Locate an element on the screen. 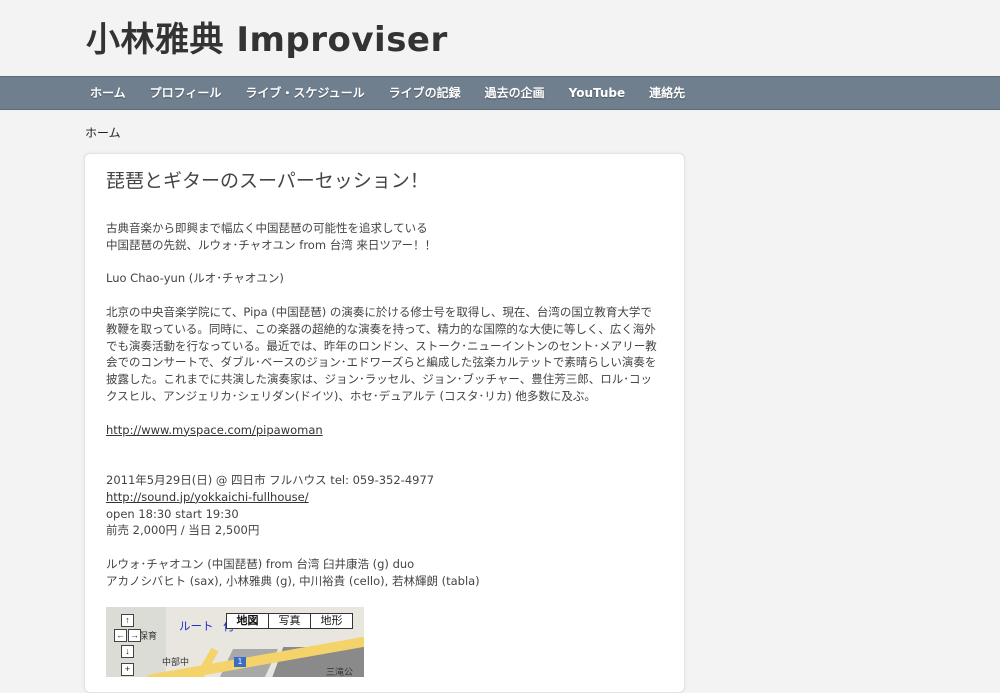  map-label: 三滝公 is located at coordinates (340, 672).